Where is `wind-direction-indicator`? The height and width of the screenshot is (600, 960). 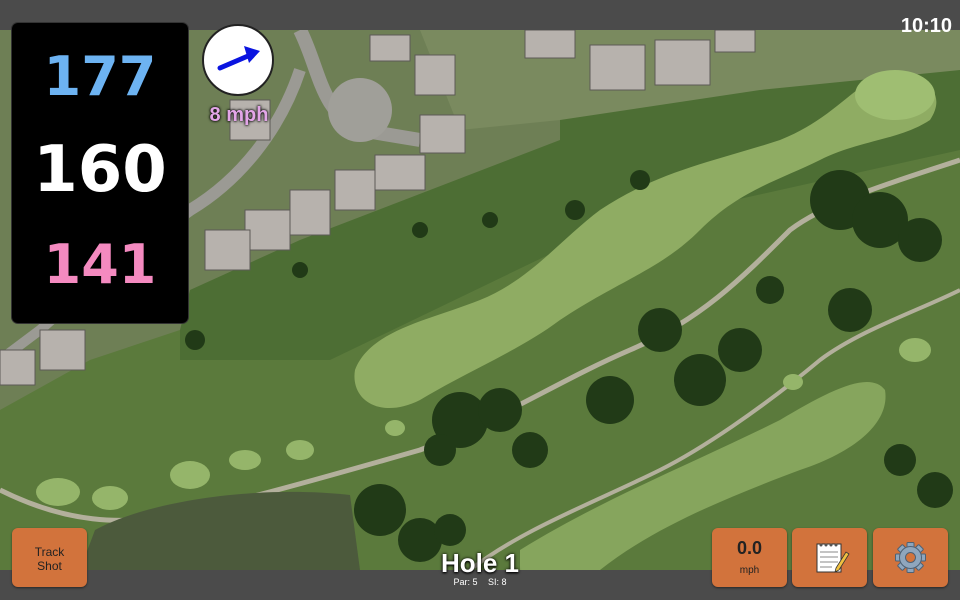
wind-direction-indicator is located at coordinates (238, 60).